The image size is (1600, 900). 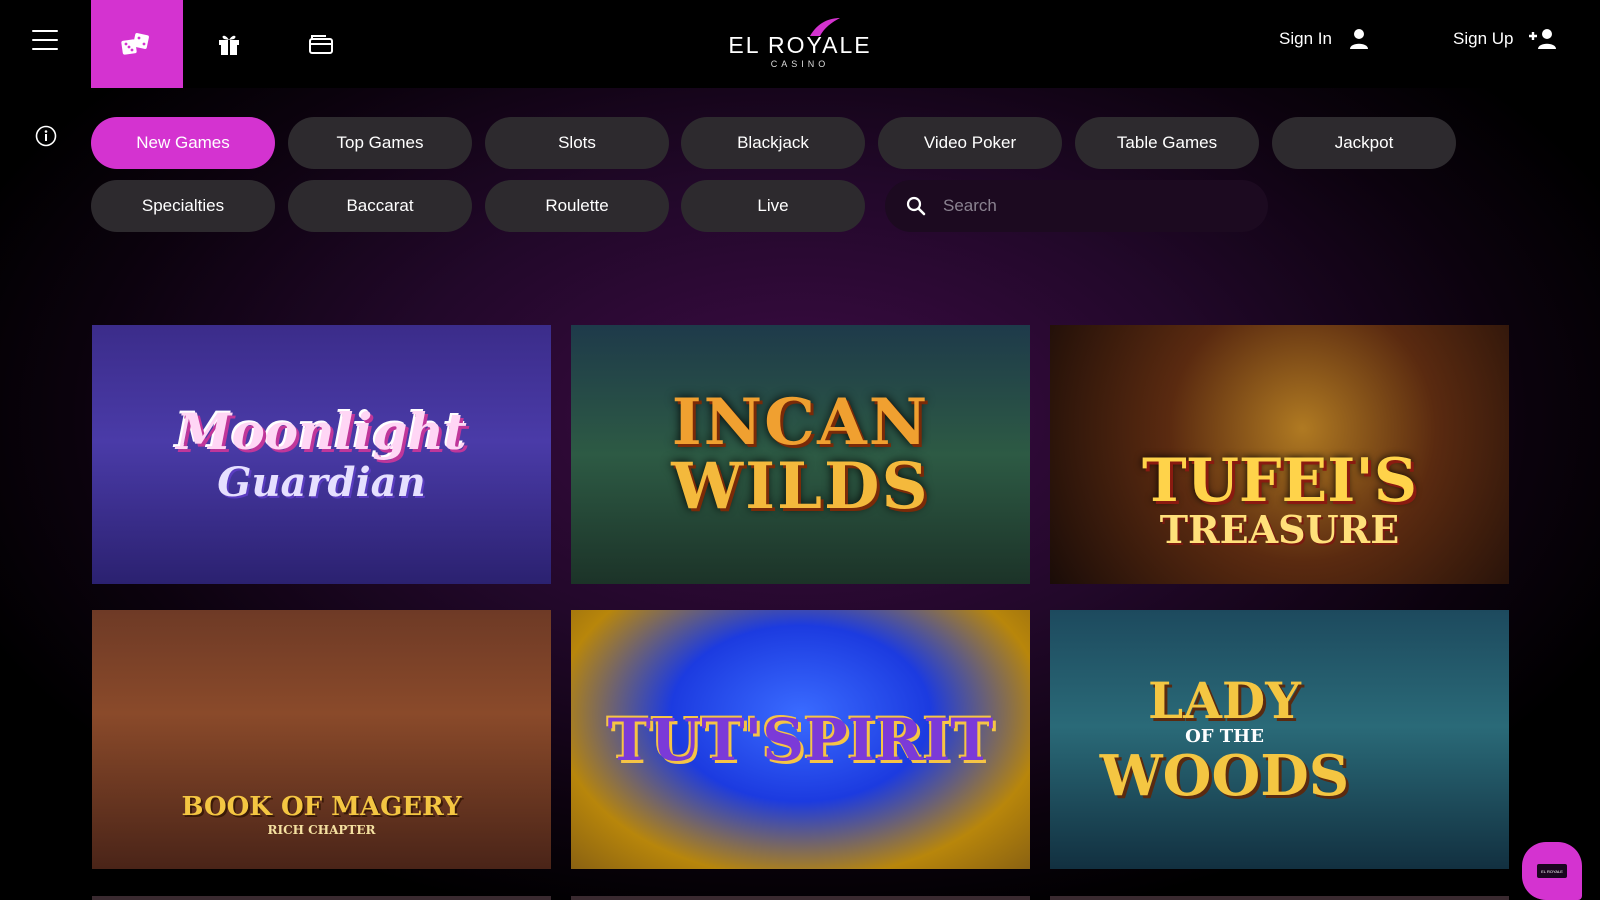 What do you see at coordinates (1093, 206) in the screenshot?
I see `search-input` at bounding box center [1093, 206].